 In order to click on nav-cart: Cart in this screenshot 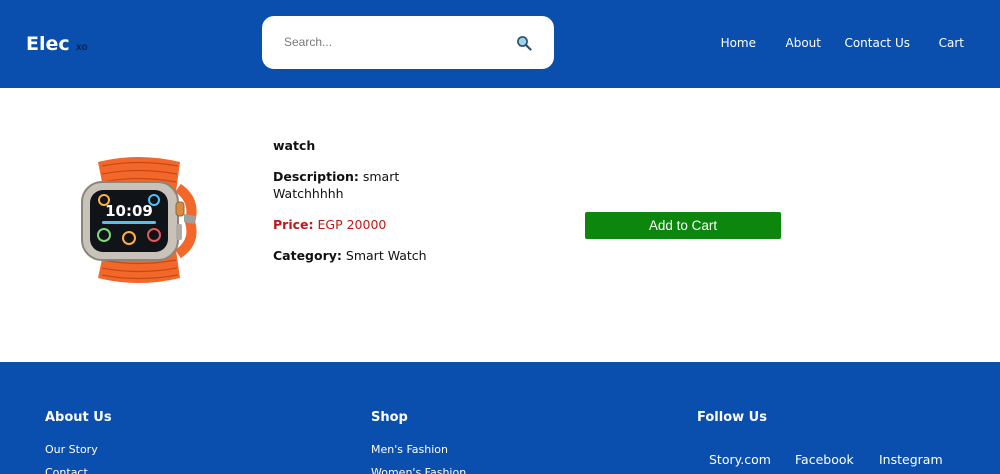, I will do `click(951, 43)`.